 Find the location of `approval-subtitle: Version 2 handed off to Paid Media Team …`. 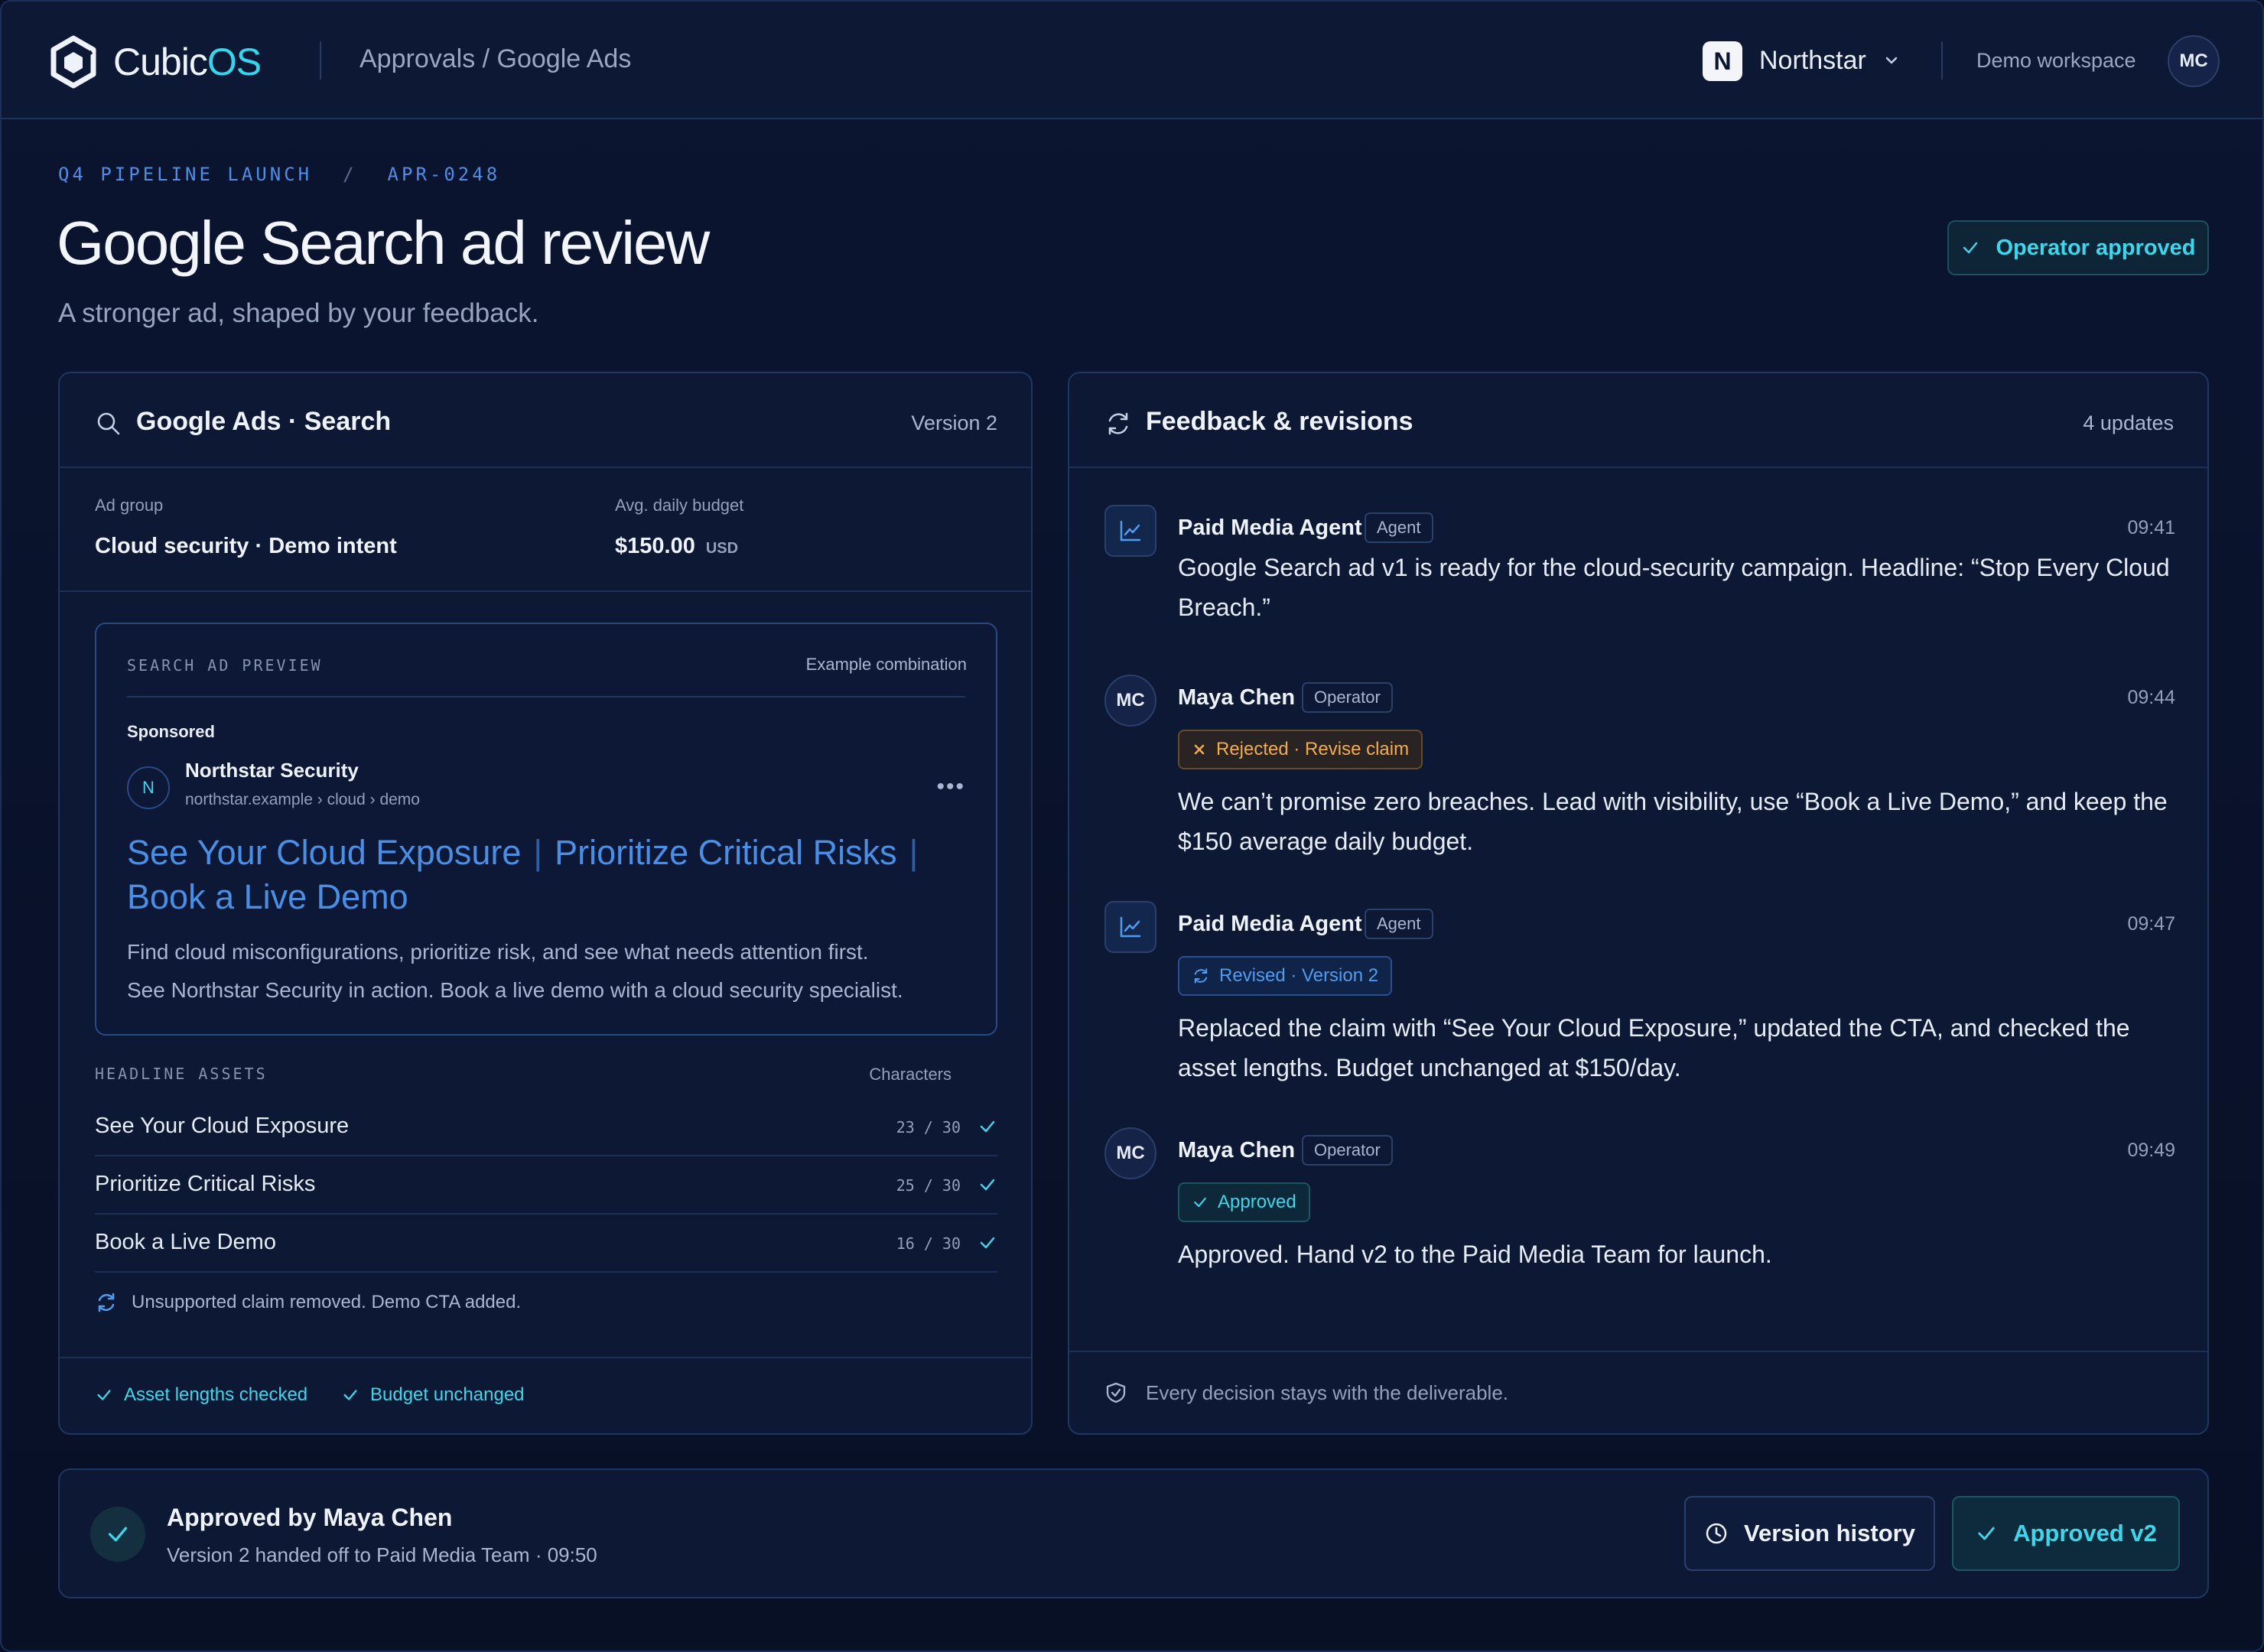

approval-subtitle: Version 2 handed off to Paid Media Team … is located at coordinates (382, 1554).